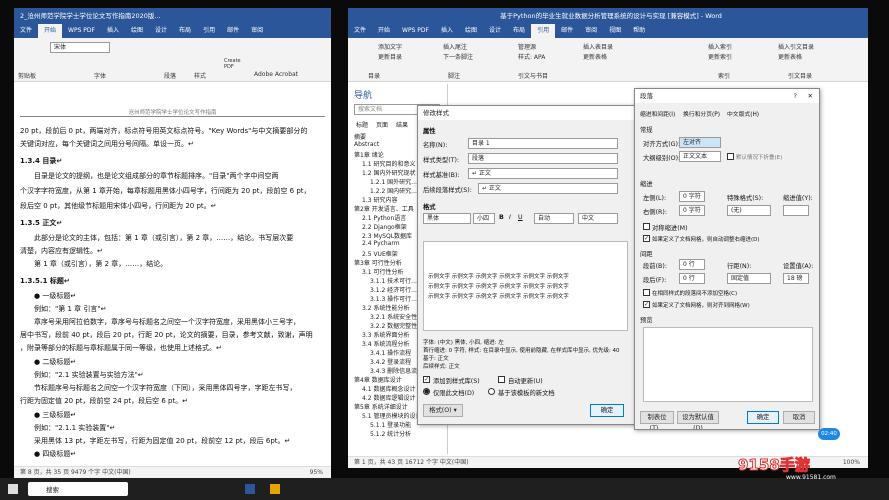 Image resolution: width=889 pixels, height=500 pixels. Describe the element at coordinates (646, 292) in the screenshot. I see `no-space-checkbox` at that location.